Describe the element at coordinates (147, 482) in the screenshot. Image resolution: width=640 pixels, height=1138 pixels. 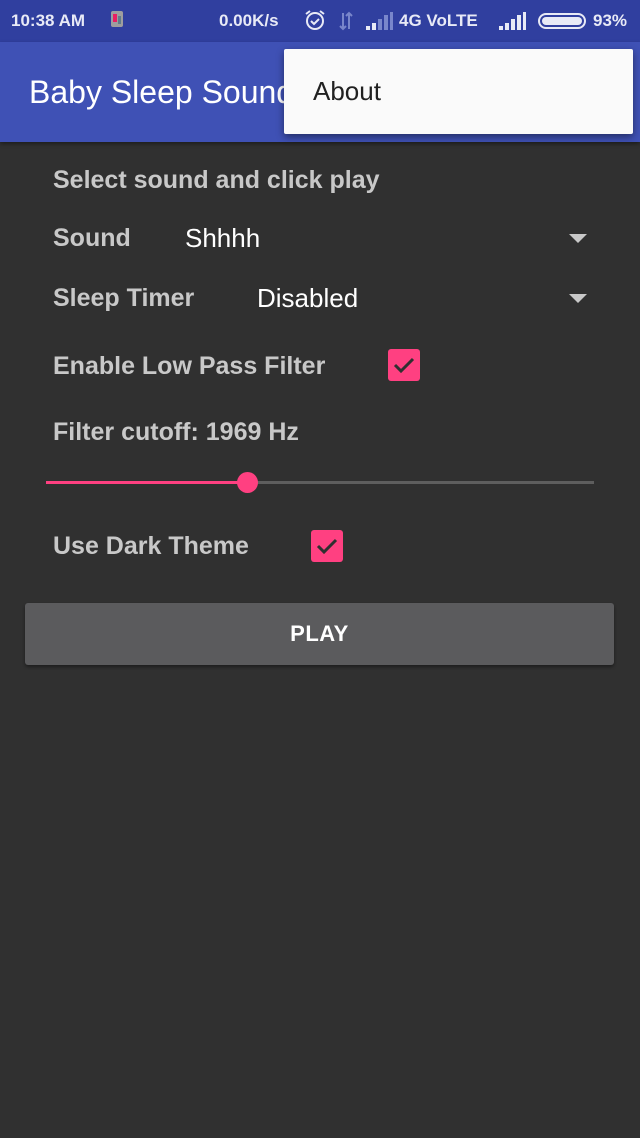
I see `slider-track-fill` at that location.